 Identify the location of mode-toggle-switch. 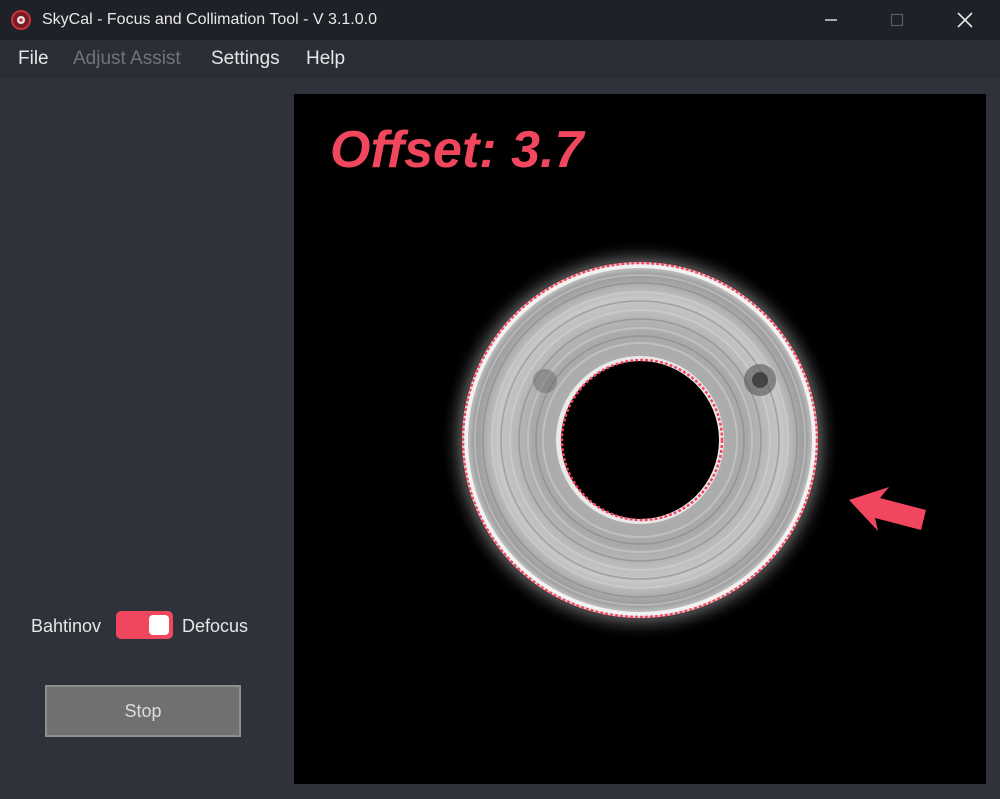
(144, 625).